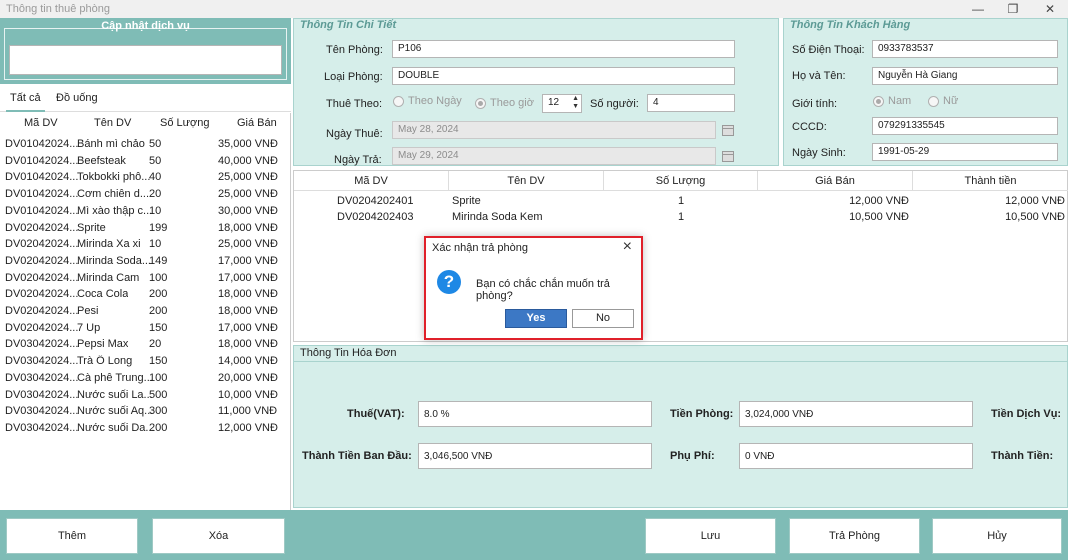  Describe the element at coordinates (835, 181) in the screenshot. I see `svc-col-price: Giá Bán` at that location.